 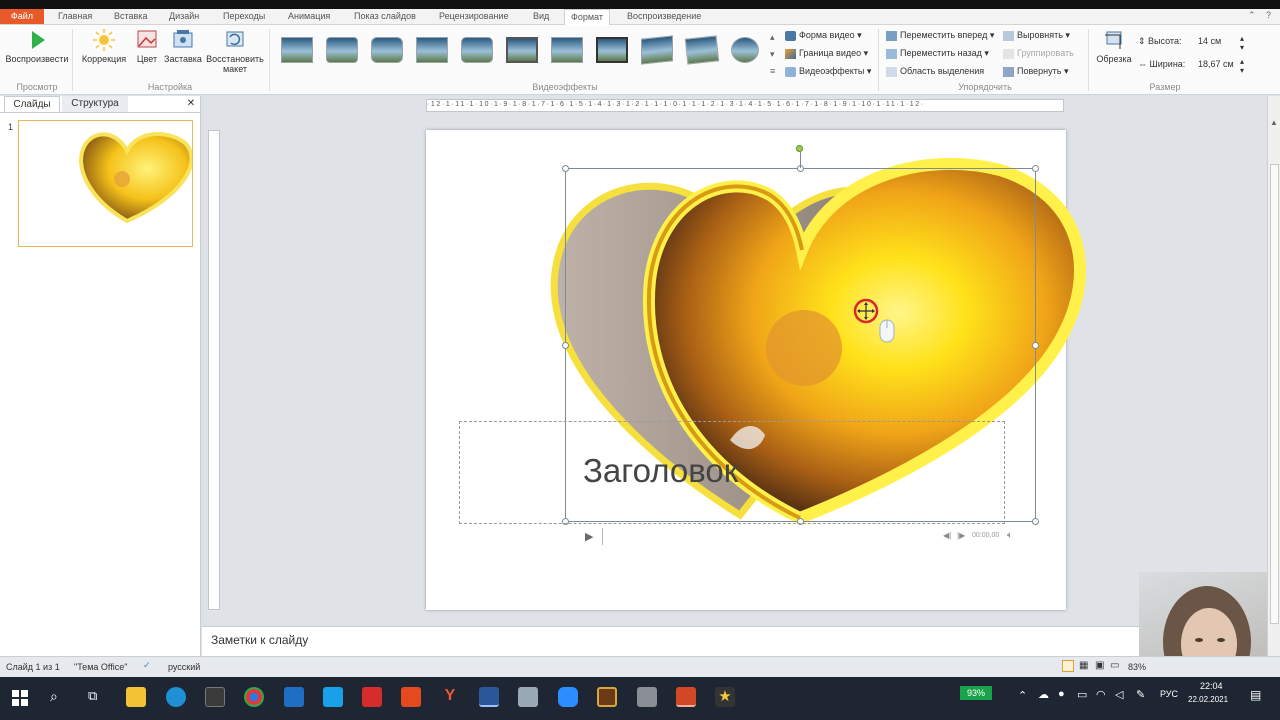 What do you see at coordinates (1211, 686) in the screenshot?
I see `clock-time: 22:04` at bounding box center [1211, 686].